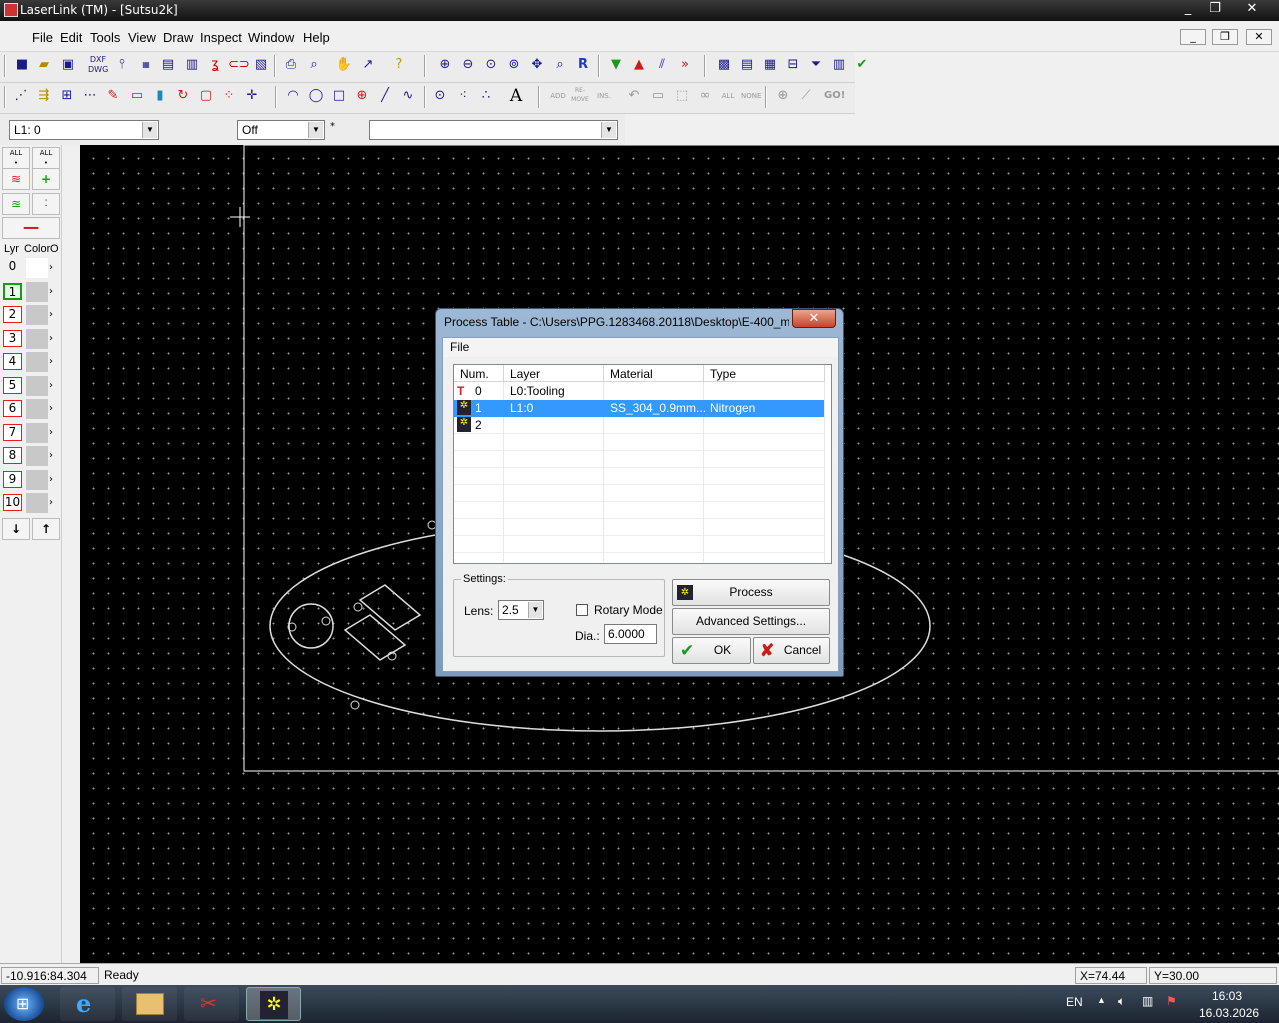  What do you see at coordinates (206, 96) in the screenshot?
I see `frame-icon: ▢` at bounding box center [206, 96].